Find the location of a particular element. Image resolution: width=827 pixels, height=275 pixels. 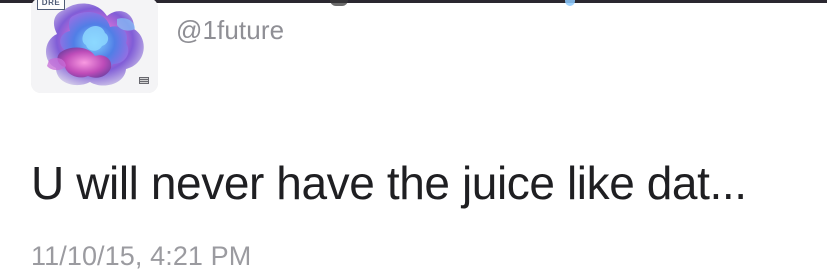

verified-badge-icon is located at coordinates (570, 3).